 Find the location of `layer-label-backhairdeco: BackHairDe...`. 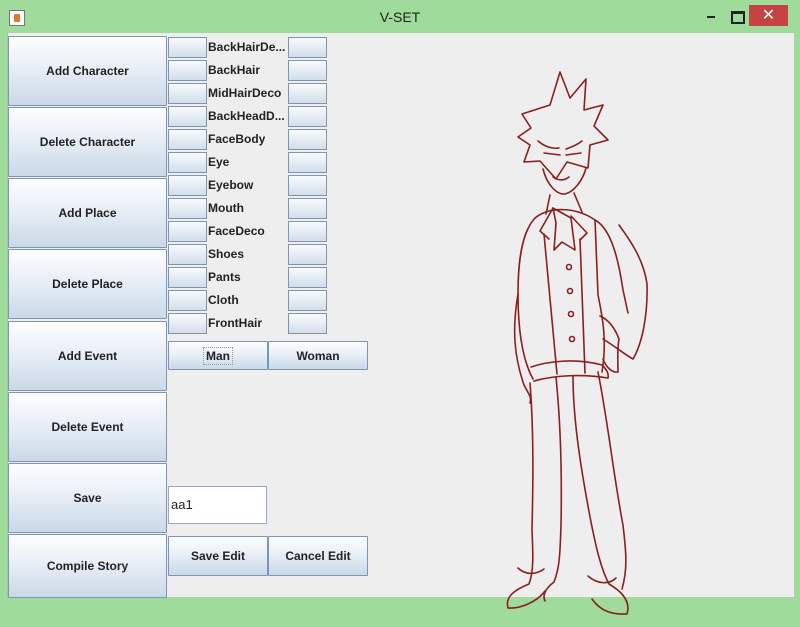

layer-label-backhairdeco: BackHairDe... is located at coordinates (247, 47).